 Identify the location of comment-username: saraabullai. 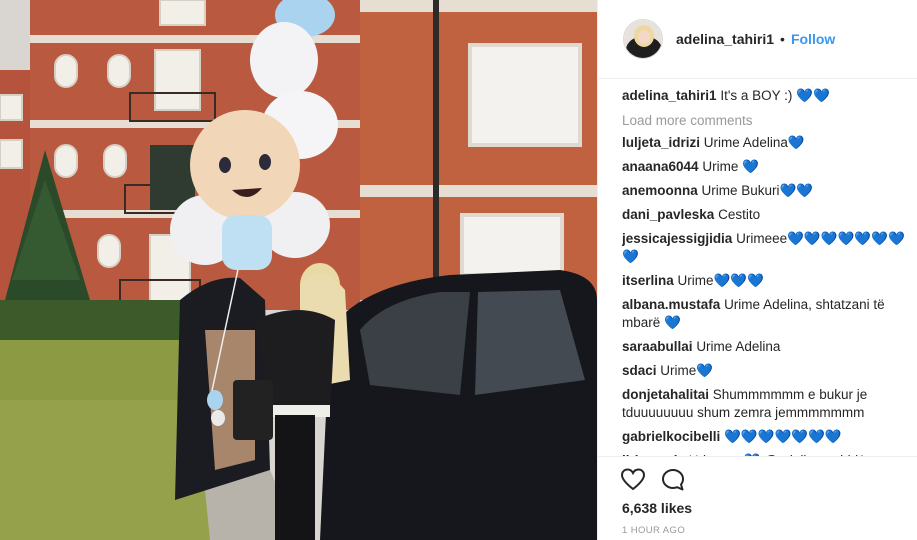
(657, 346).